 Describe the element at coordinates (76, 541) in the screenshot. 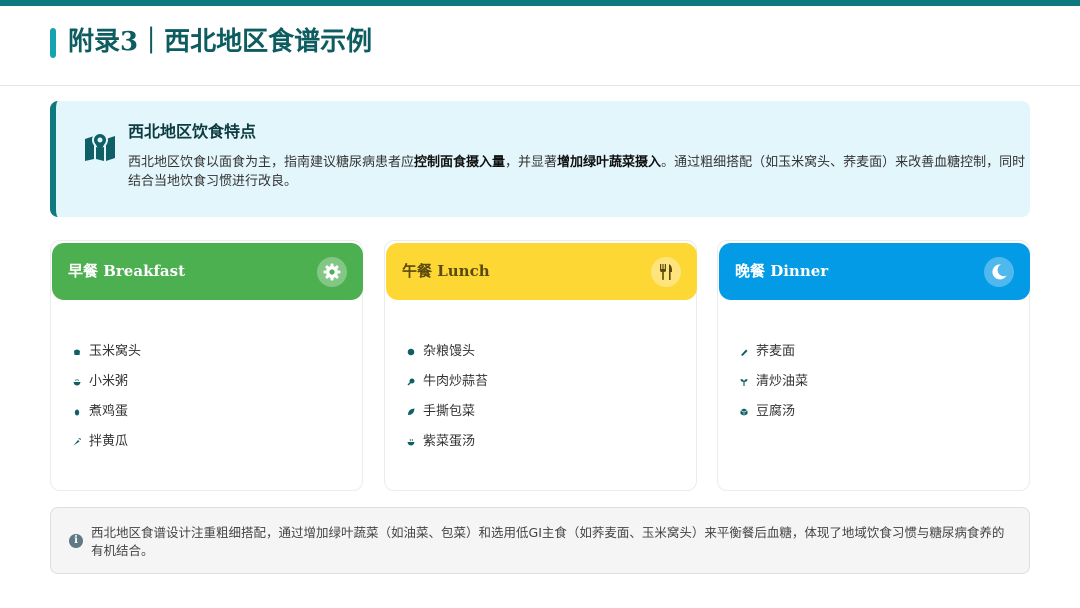

I see `info-icon: i` at that location.